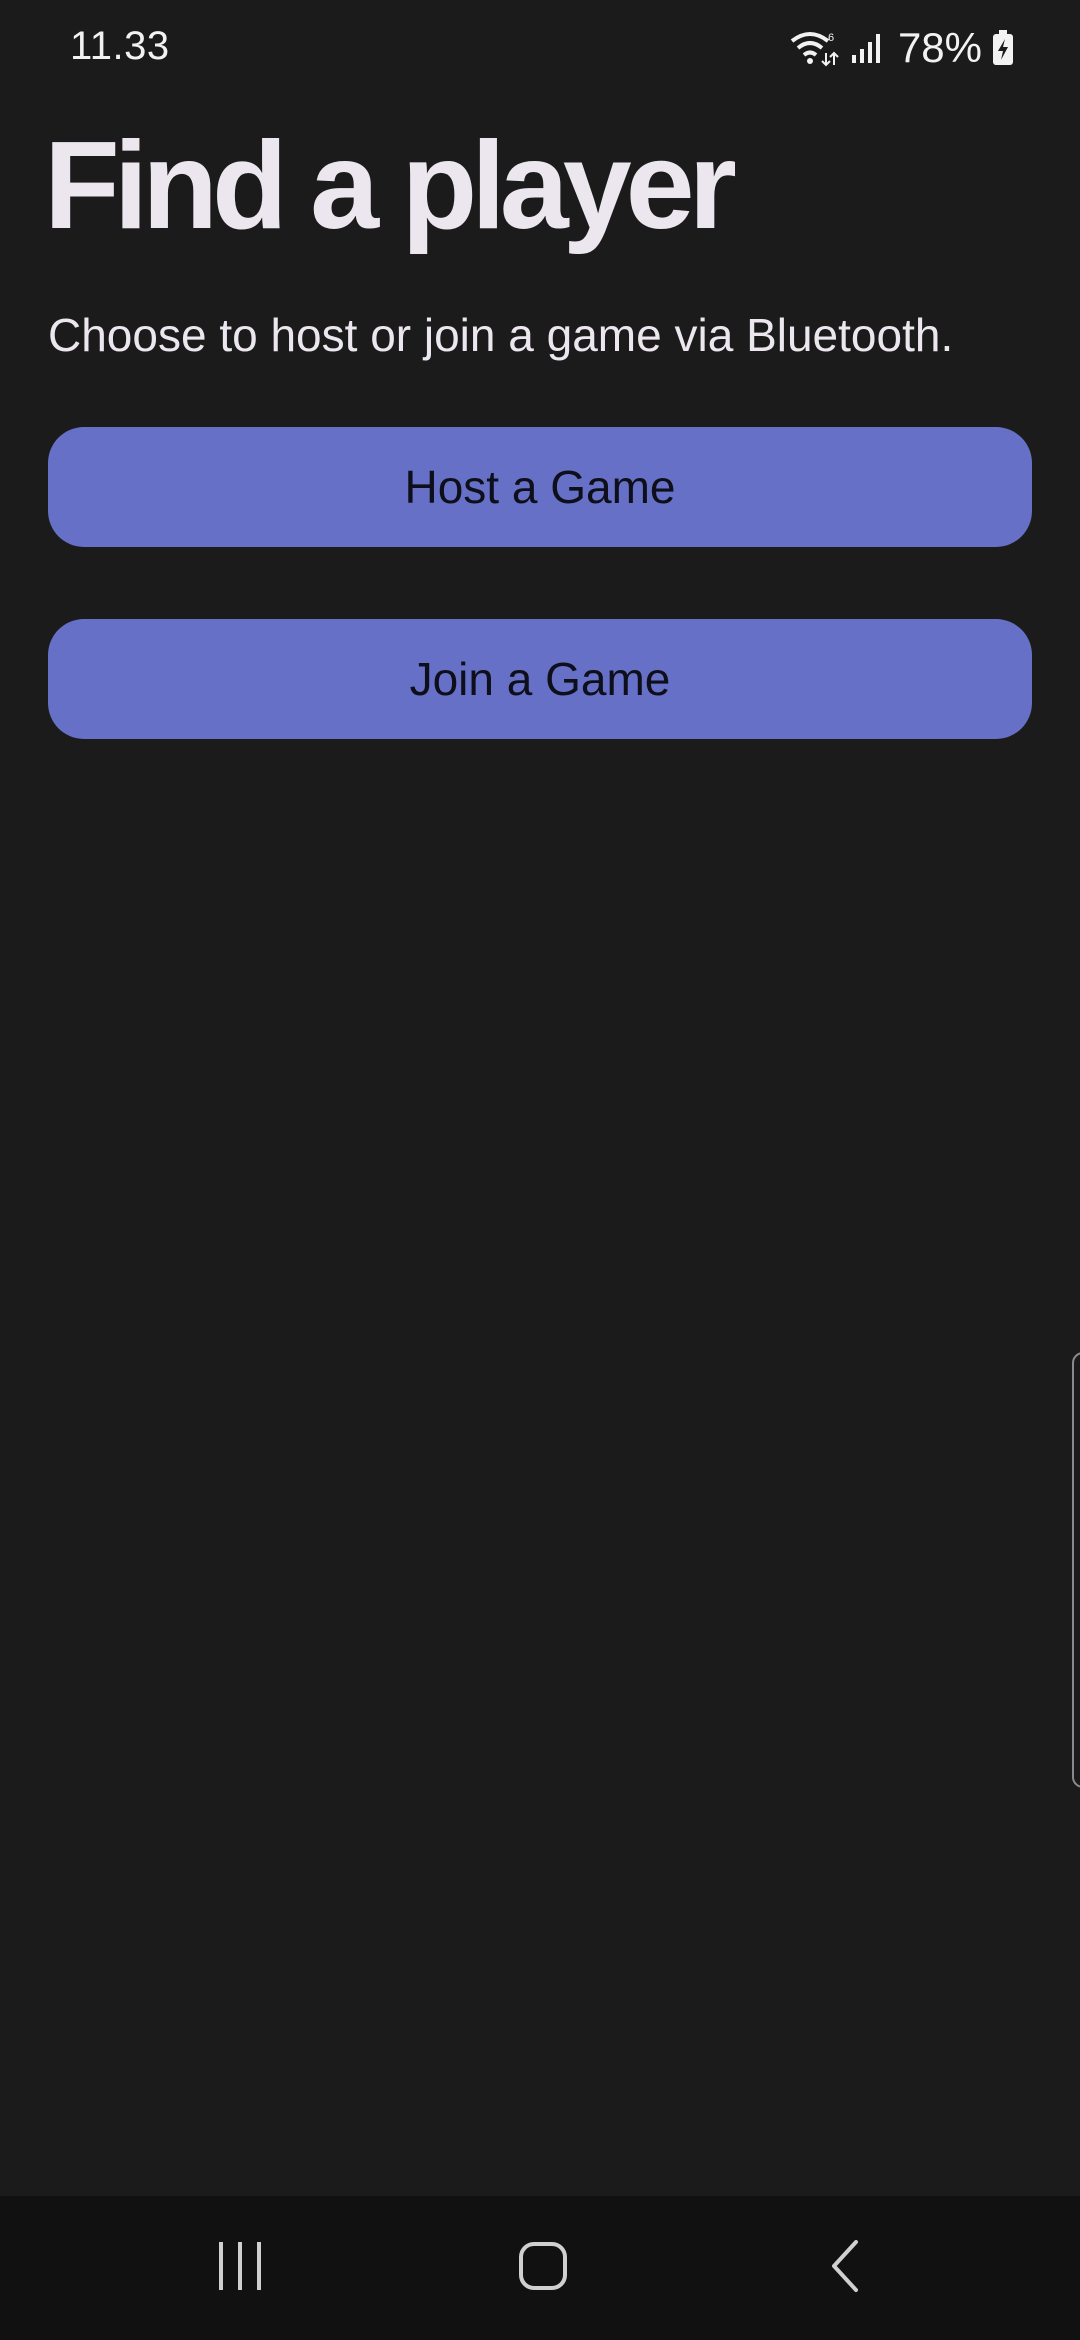 This screenshot has height=2340, width=1080. I want to click on recents-button, so click(240, 2268).